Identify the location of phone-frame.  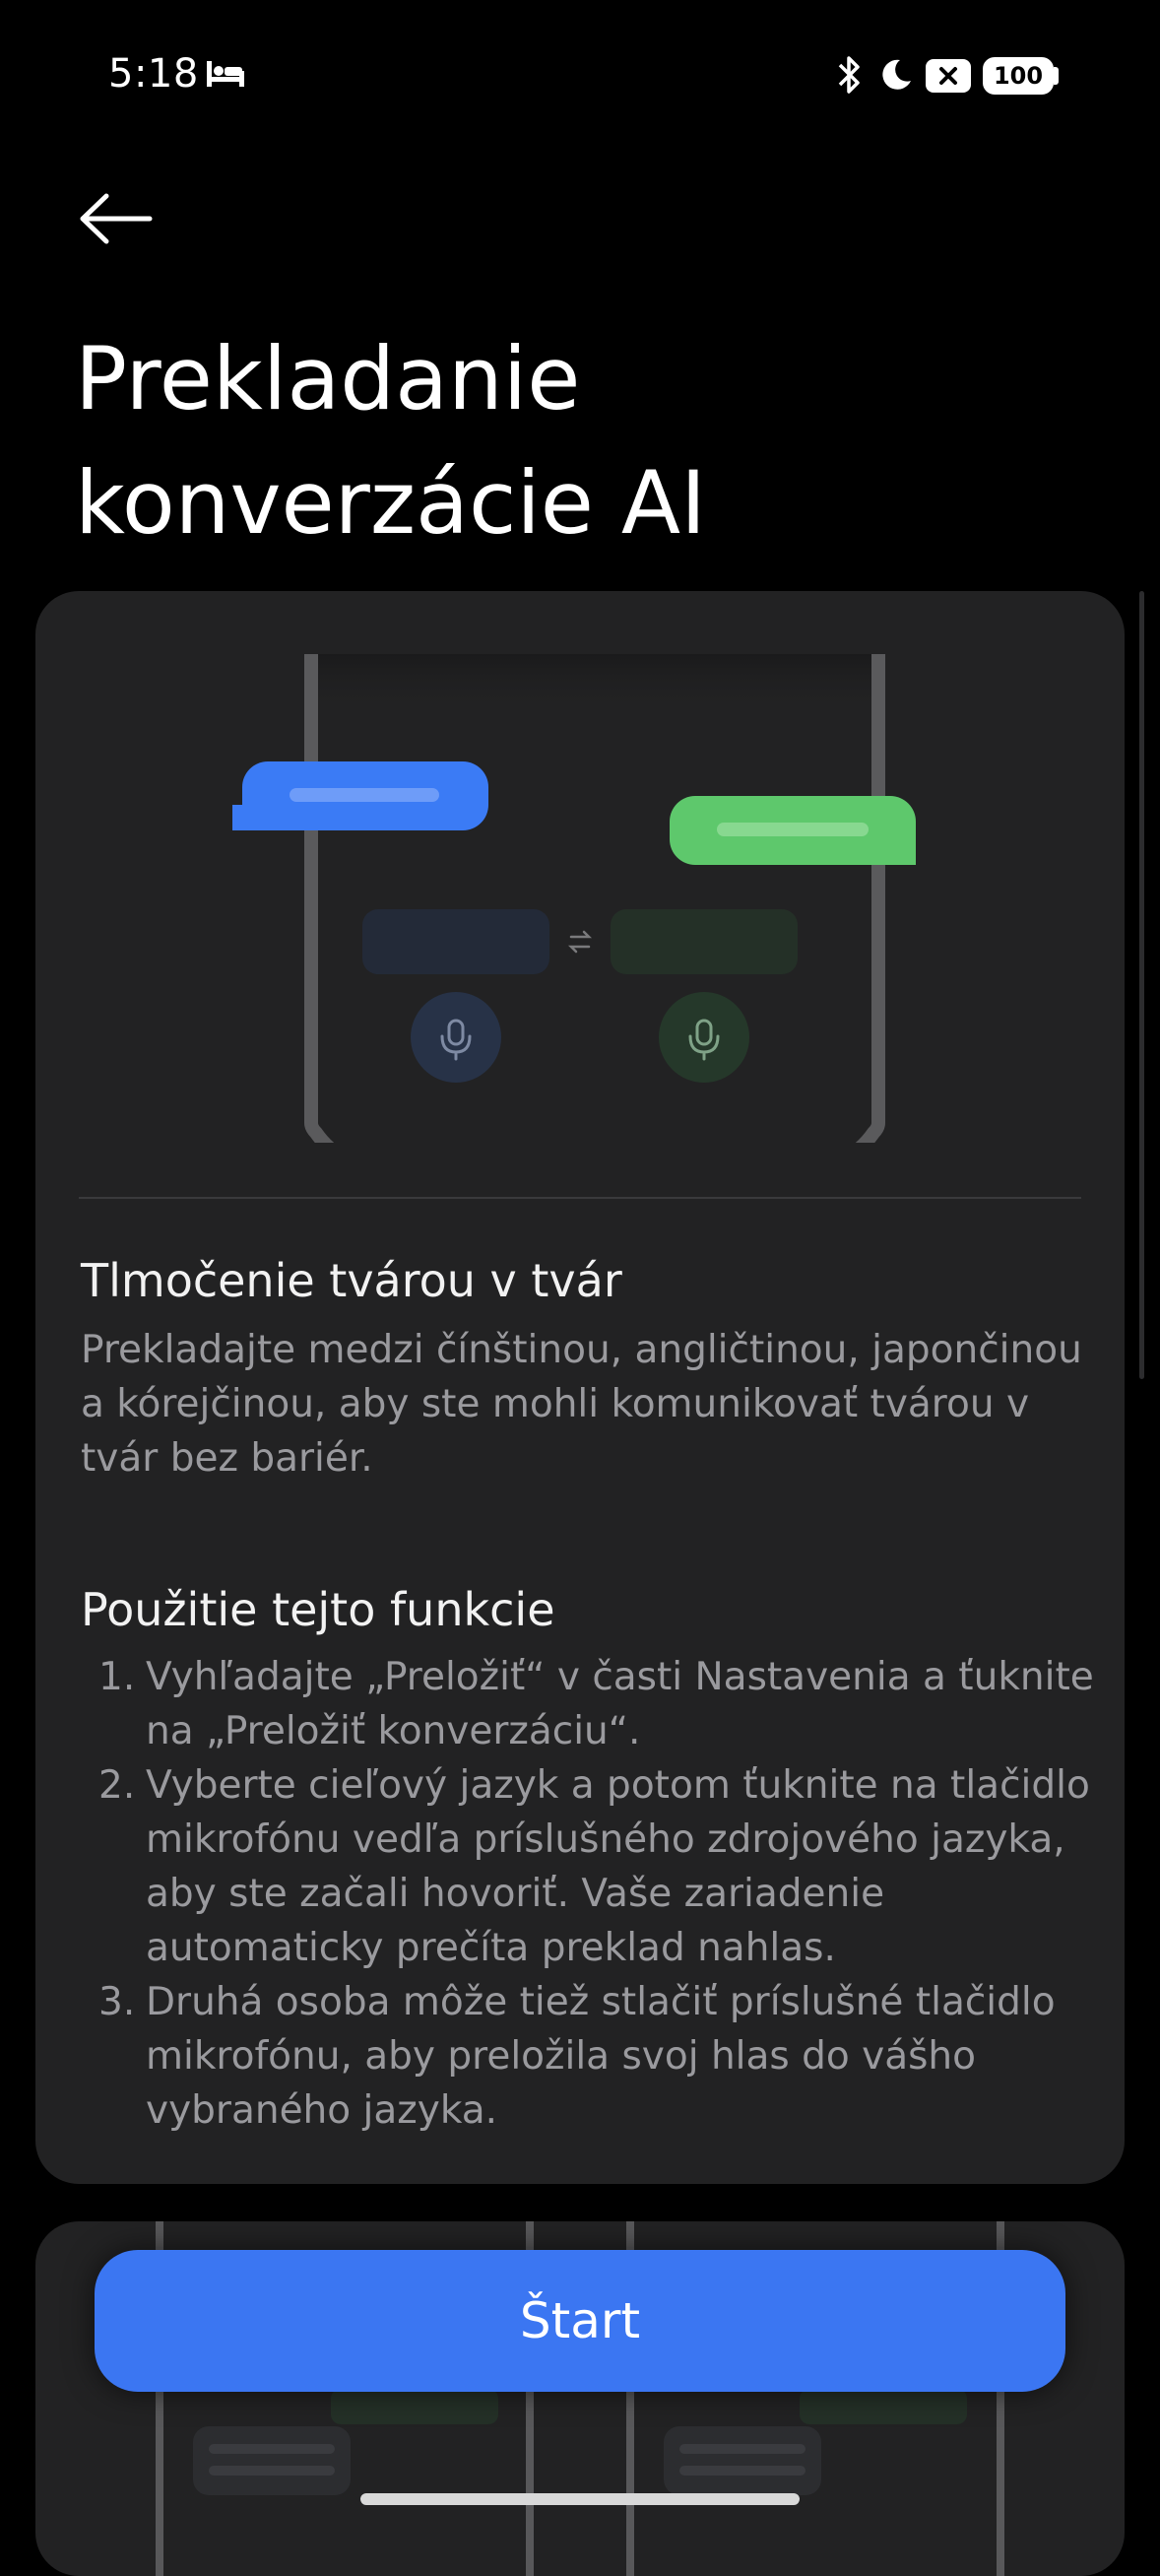
(594, 899).